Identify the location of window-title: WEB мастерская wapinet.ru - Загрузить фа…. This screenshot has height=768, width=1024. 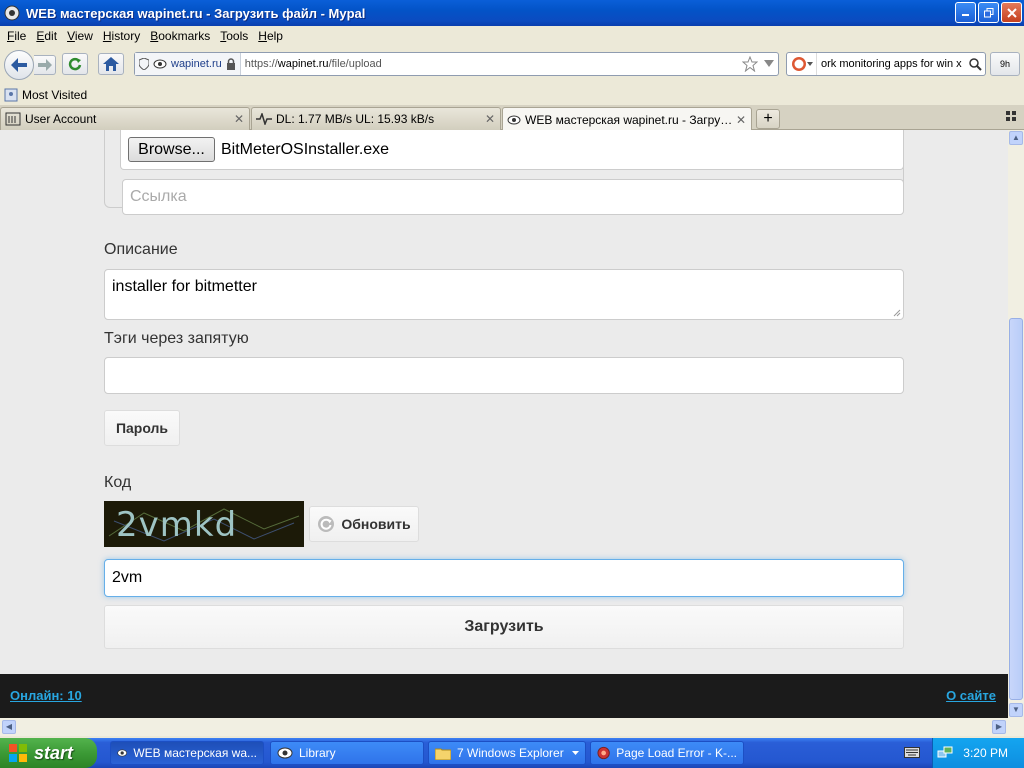
(196, 13).